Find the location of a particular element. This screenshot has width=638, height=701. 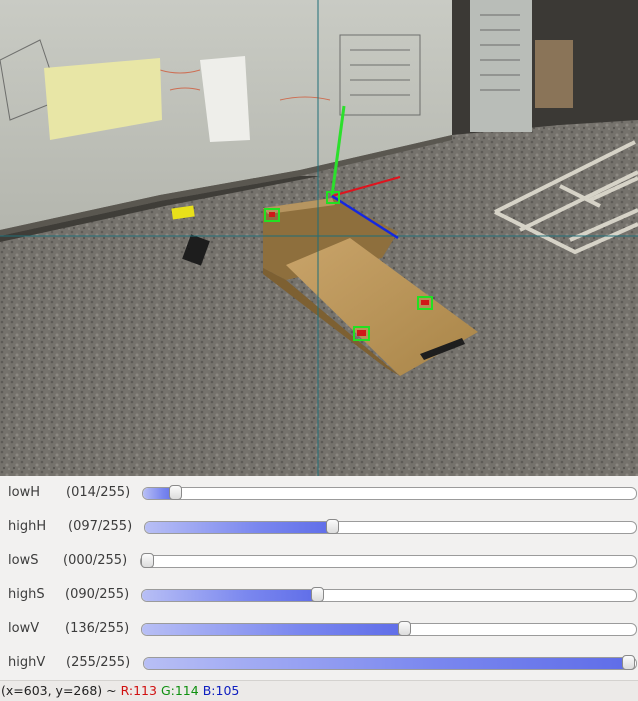

pixel-blue-value: B:105 is located at coordinates (221, 690).